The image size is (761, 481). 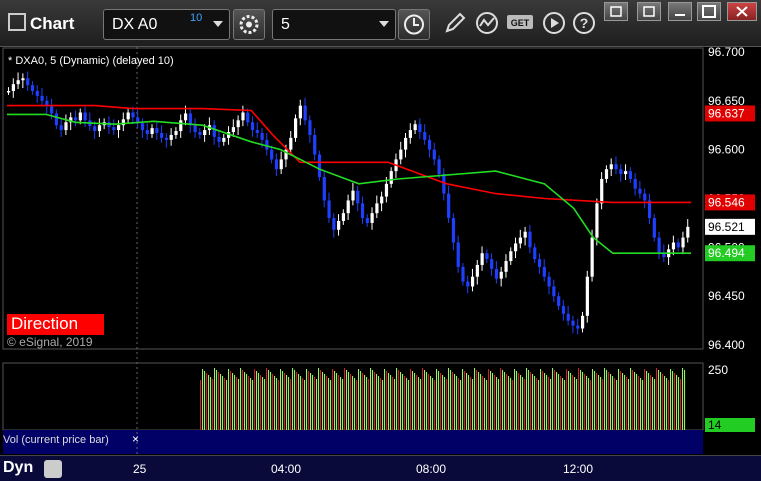 I want to click on app-title-text: Chart, so click(x=52, y=23).